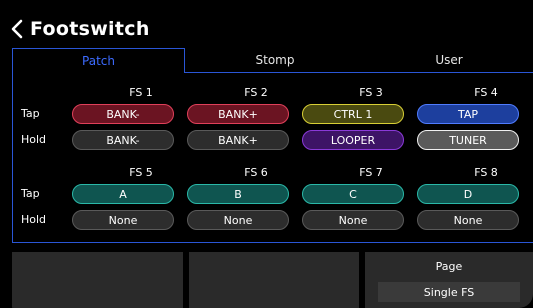 The height and width of the screenshot is (308, 533). Describe the element at coordinates (238, 140) in the screenshot. I see `fs2-hold-button: BANK+` at that location.